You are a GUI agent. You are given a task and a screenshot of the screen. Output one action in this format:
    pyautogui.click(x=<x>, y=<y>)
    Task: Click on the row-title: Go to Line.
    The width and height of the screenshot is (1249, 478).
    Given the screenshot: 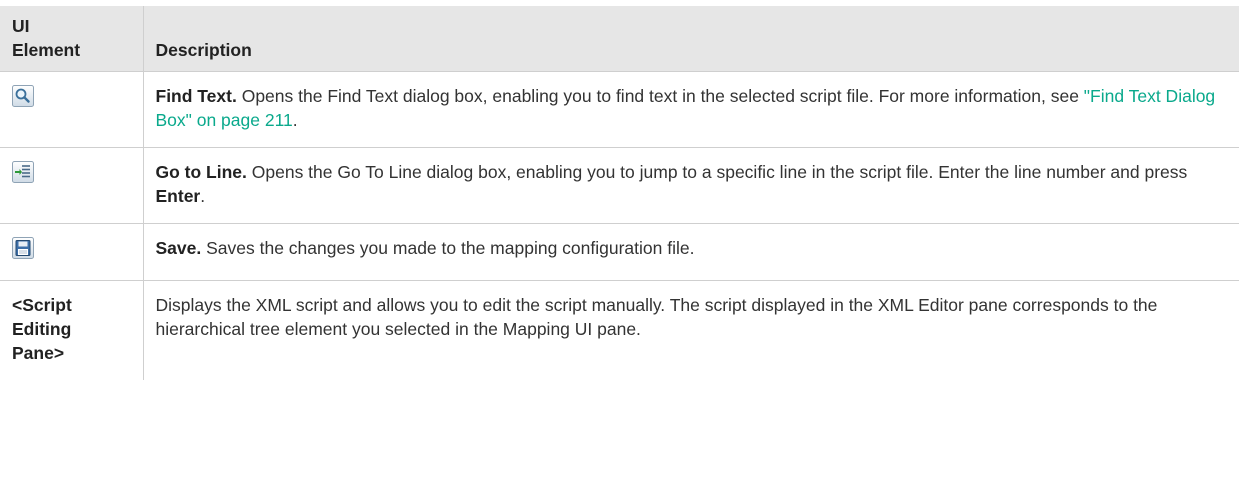 What is the action you would take?
    pyautogui.click(x=201, y=172)
    